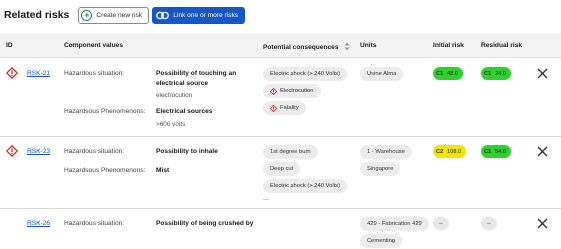 Image resolution: width=561 pixels, height=249 pixels. I want to click on column-header-units: Units, so click(368, 45).